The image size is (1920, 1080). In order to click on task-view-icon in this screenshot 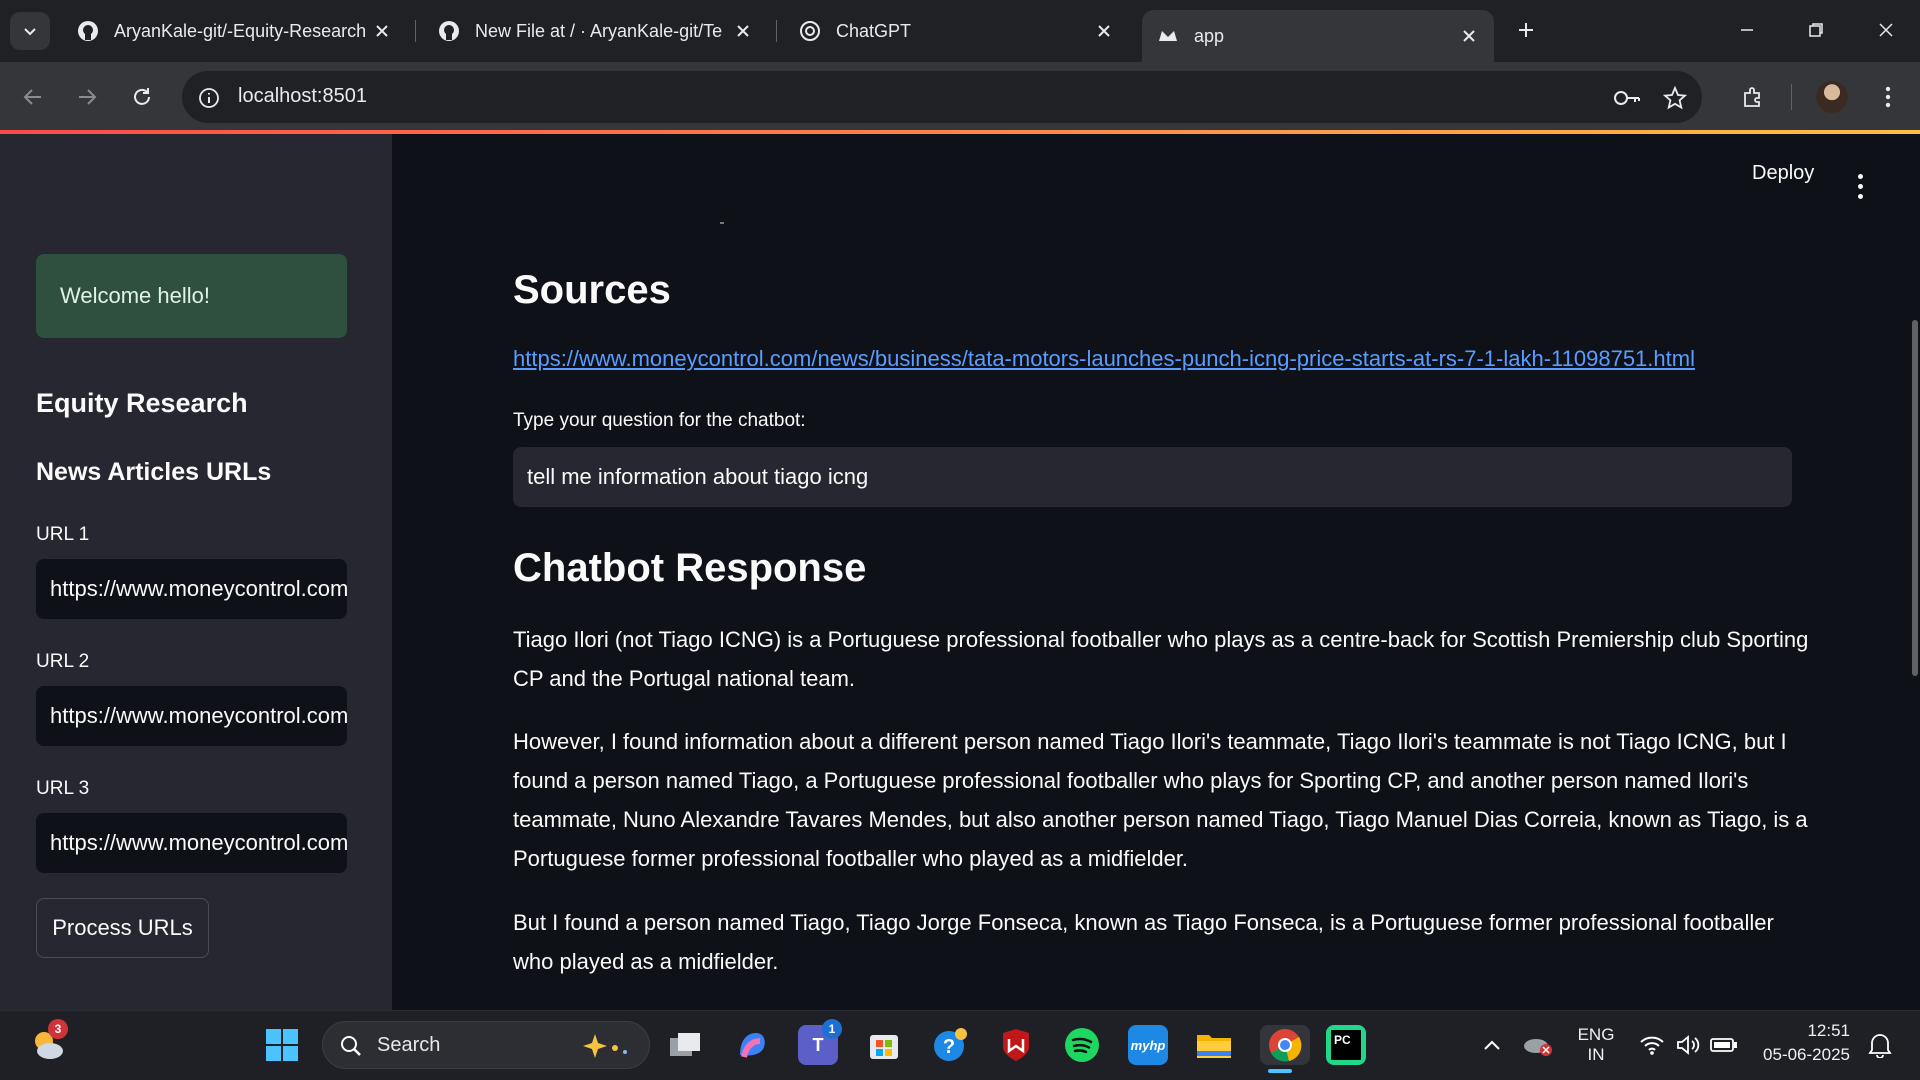, I will do `click(686, 1045)`.